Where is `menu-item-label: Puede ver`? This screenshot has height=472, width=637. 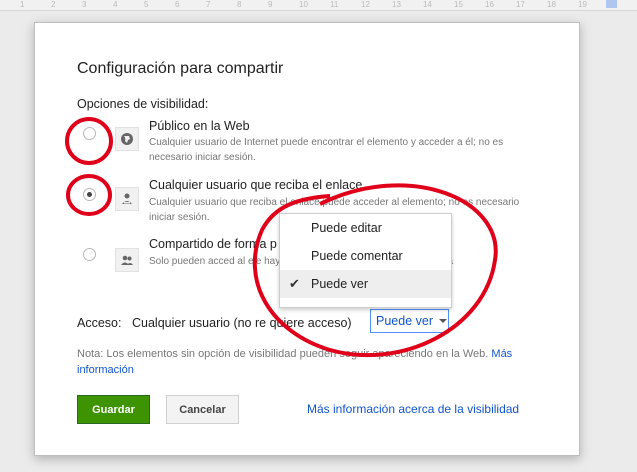 menu-item-label: Puede ver is located at coordinates (339, 284).